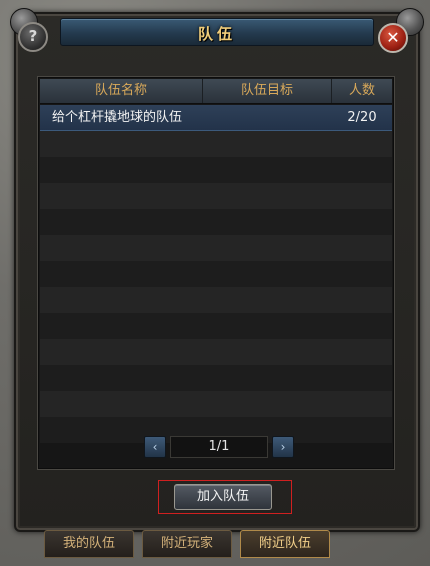 This screenshot has height=566, width=430. I want to click on table-header: 队伍名称 队伍目标 人数, so click(216, 91).